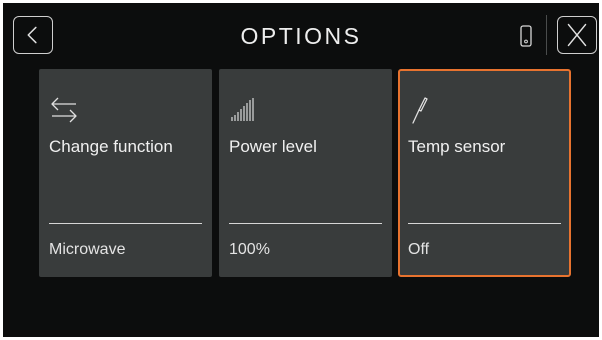 Image resolution: width=602 pixels, height=340 pixels. Describe the element at coordinates (526, 36) in the screenshot. I see `phone-icon` at that location.